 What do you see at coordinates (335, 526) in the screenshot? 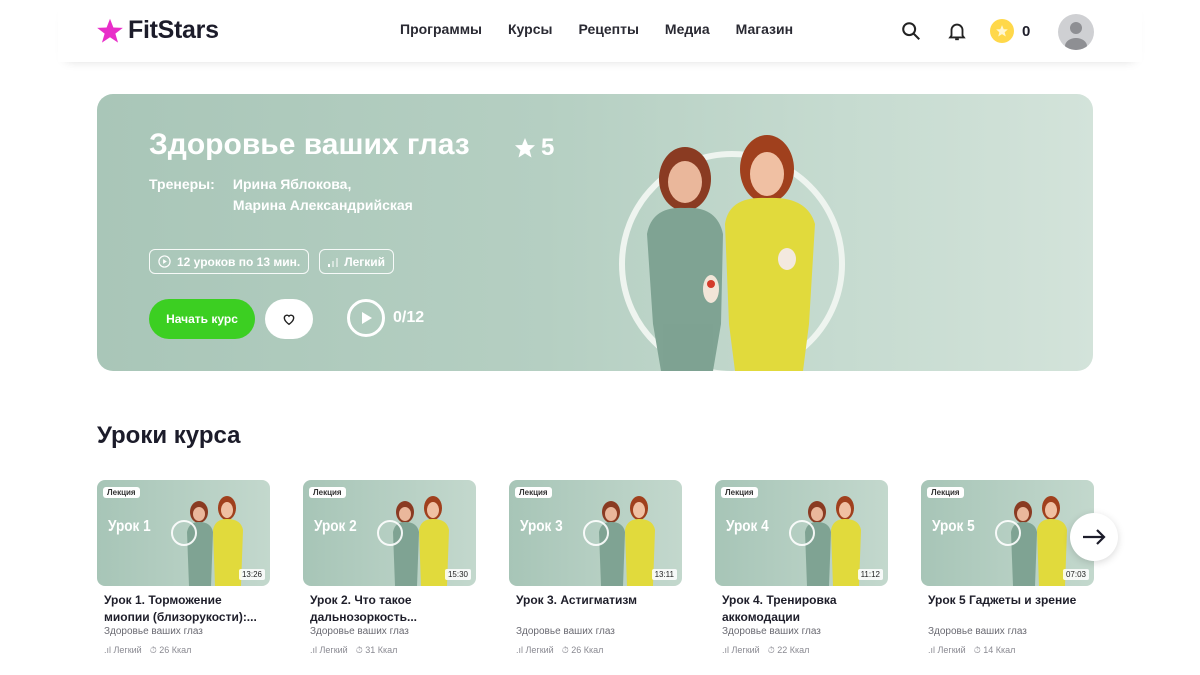
I see `thumbnail-label: Урок 2` at bounding box center [335, 526].